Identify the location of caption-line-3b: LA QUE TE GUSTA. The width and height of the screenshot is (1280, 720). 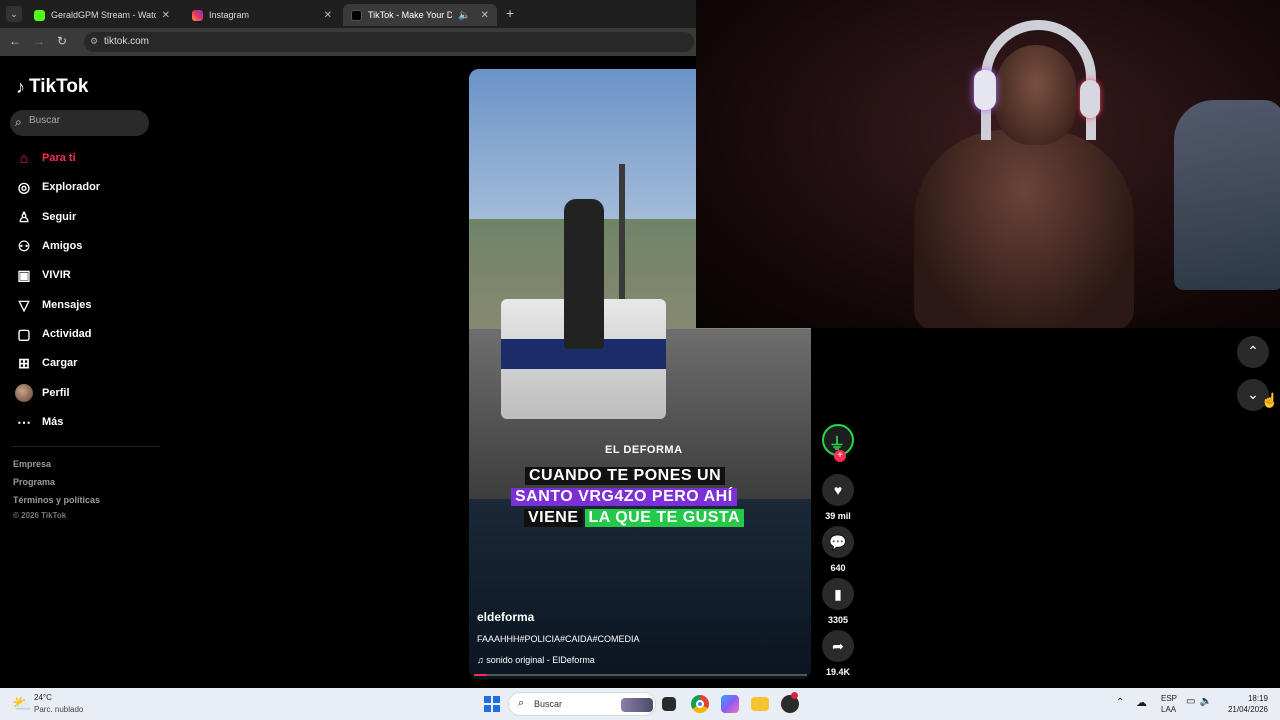
(664, 518).